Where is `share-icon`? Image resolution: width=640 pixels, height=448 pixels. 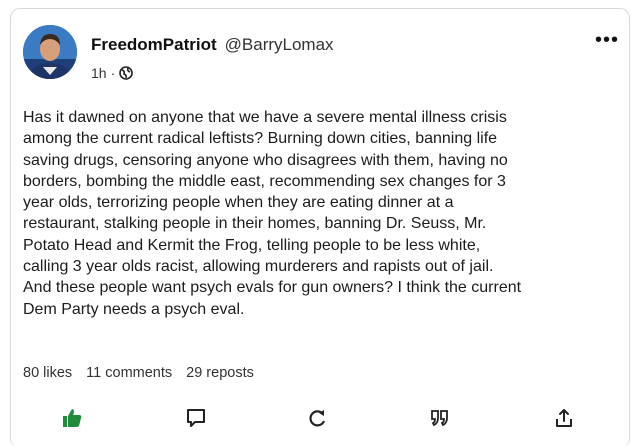
share-icon is located at coordinates (564, 418).